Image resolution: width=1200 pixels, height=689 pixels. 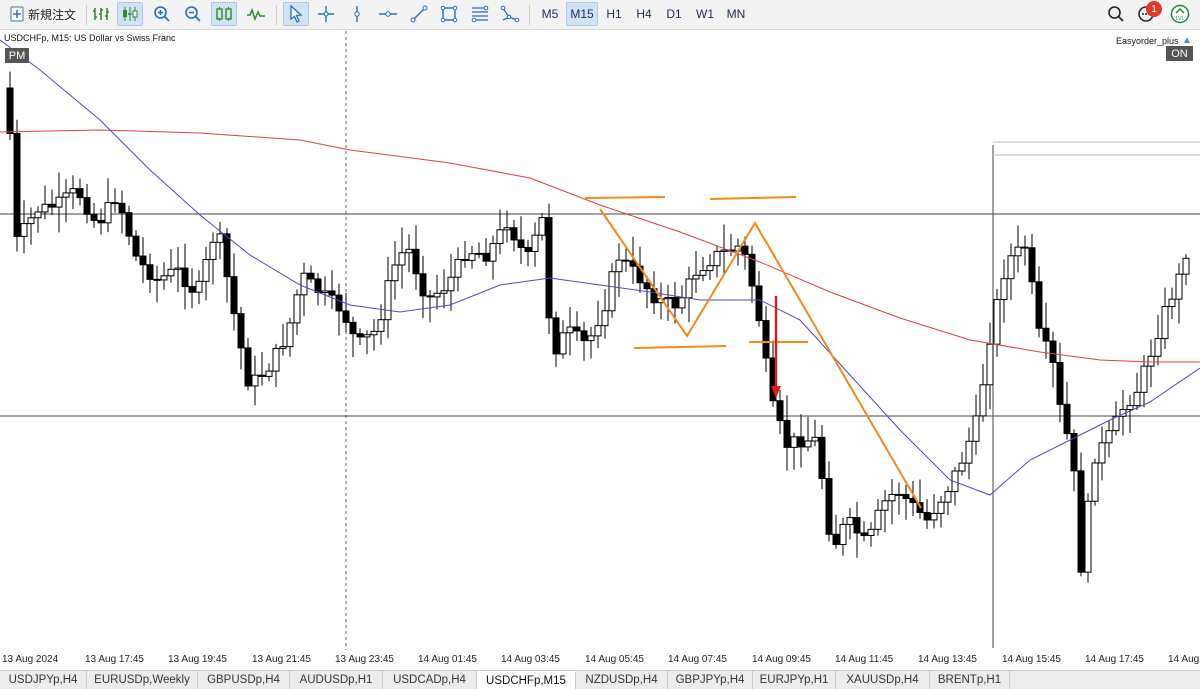 I want to click on vertical-line-icon, so click(x=357, y=14).